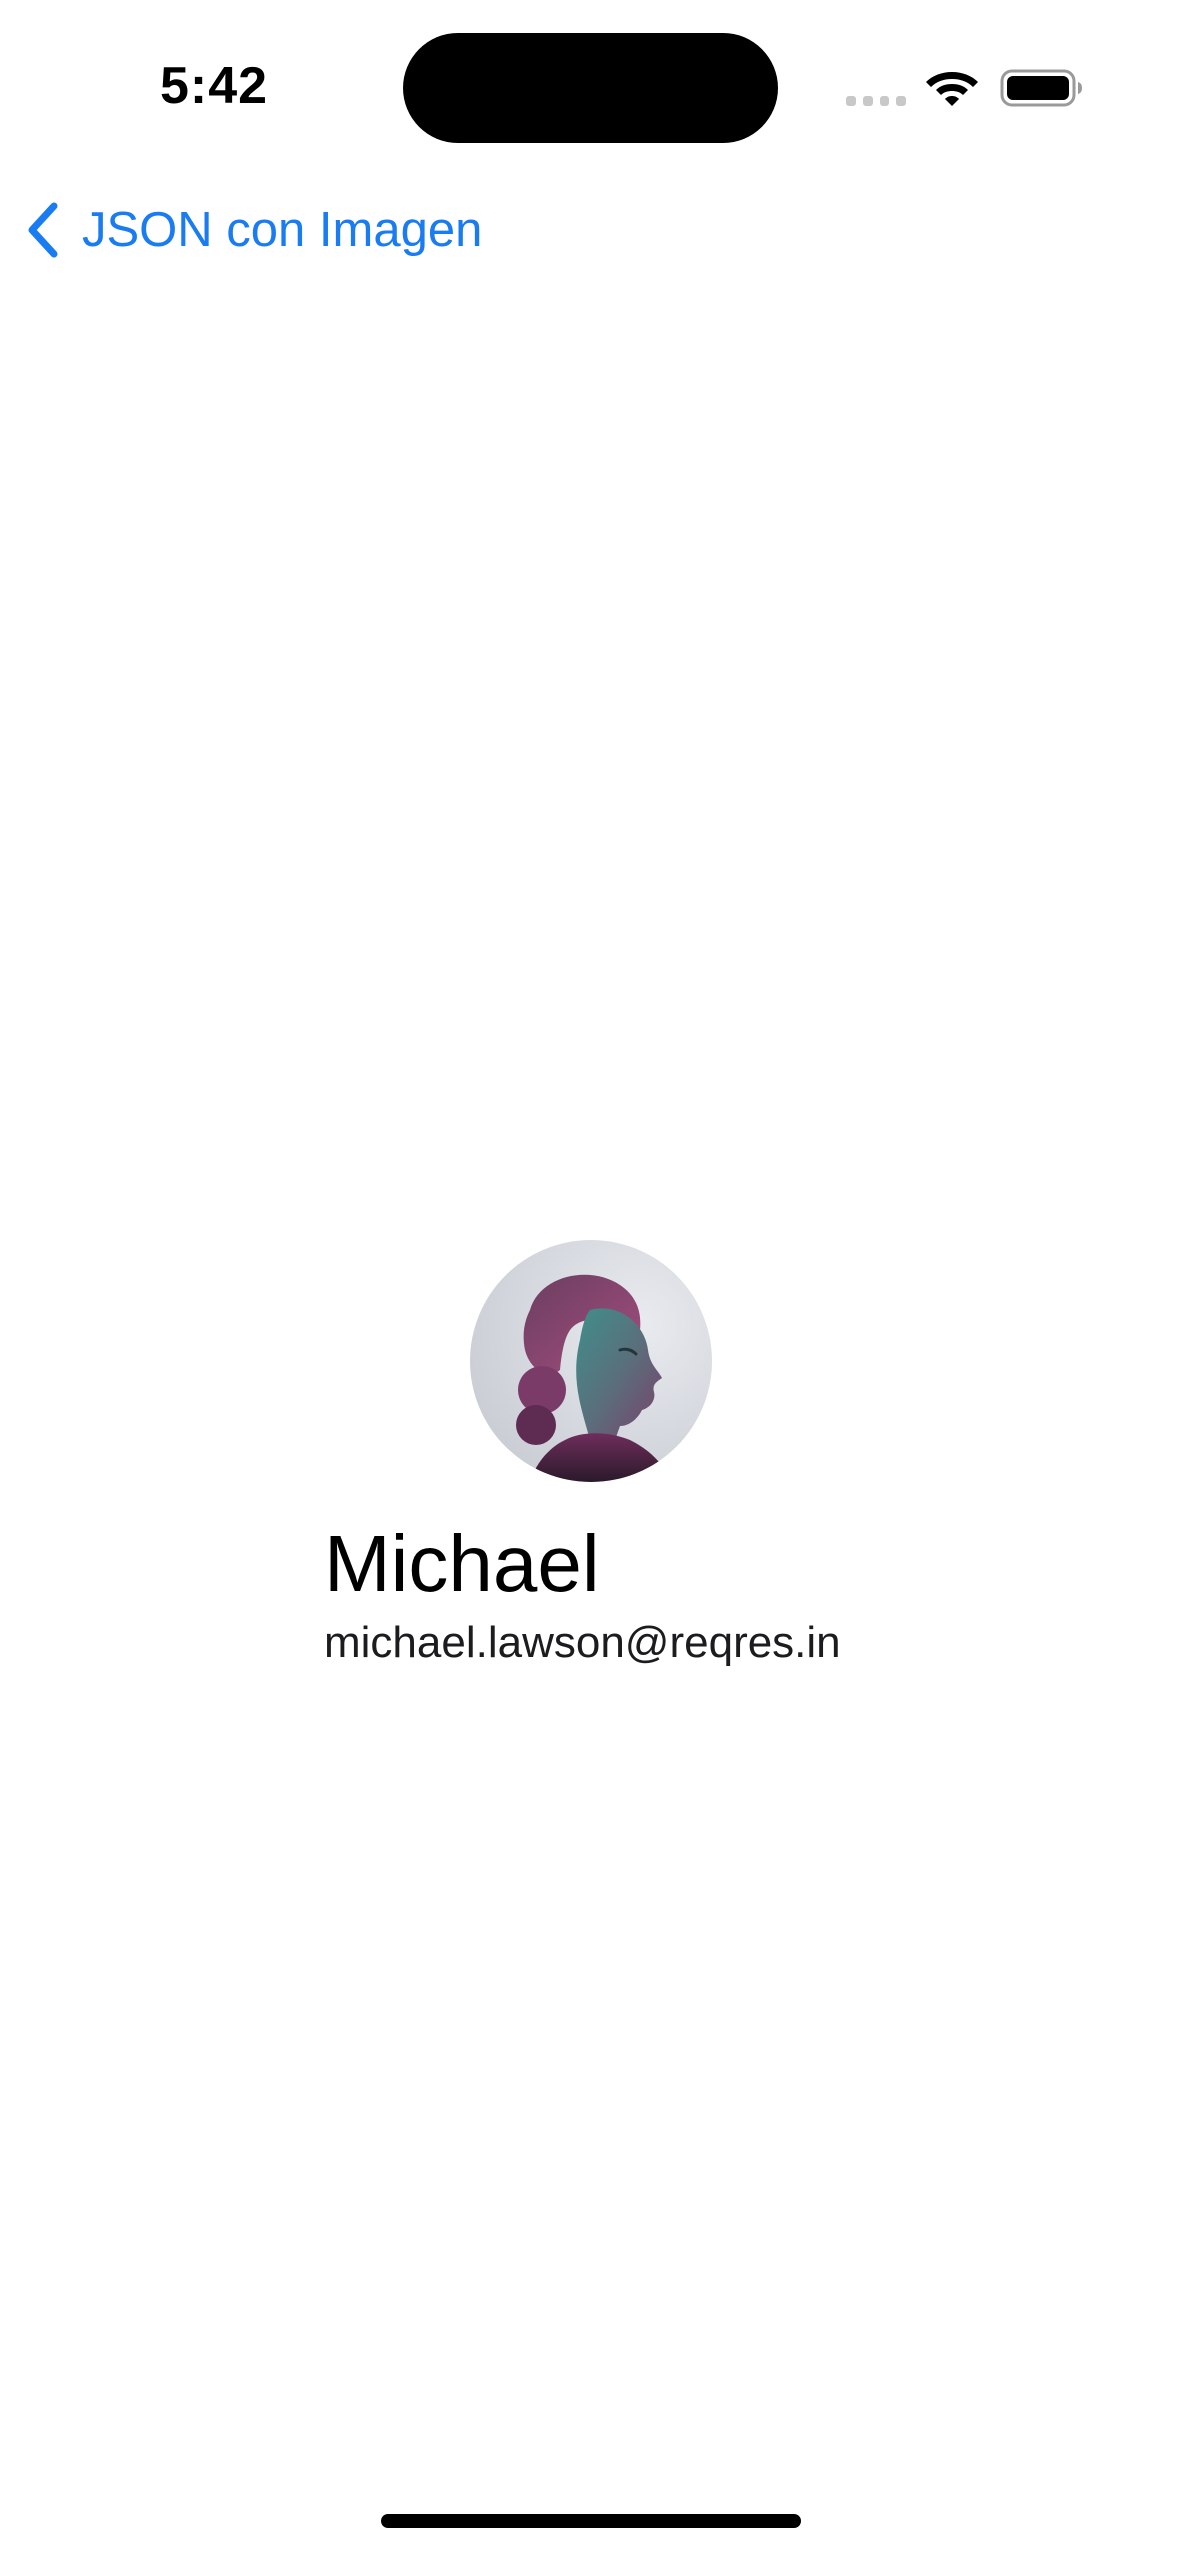  I want to click on battery-icon, so click(1041, 88).